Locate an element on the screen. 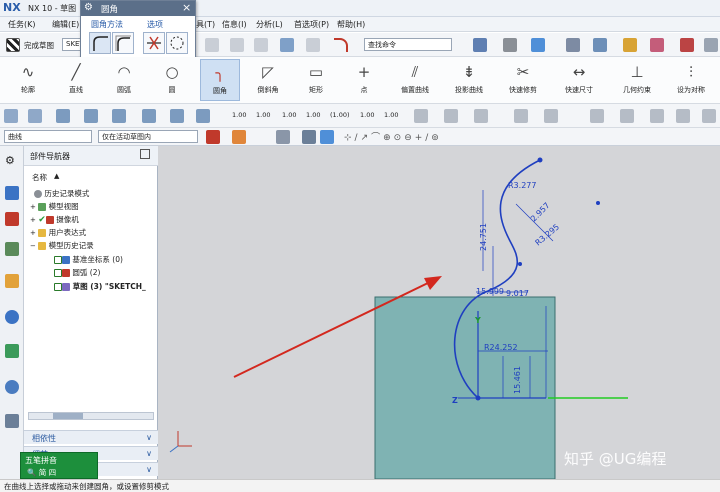 The image size is (720, 492). ime-icons: 🔍 简 四 is located at coordinates (41, 472).